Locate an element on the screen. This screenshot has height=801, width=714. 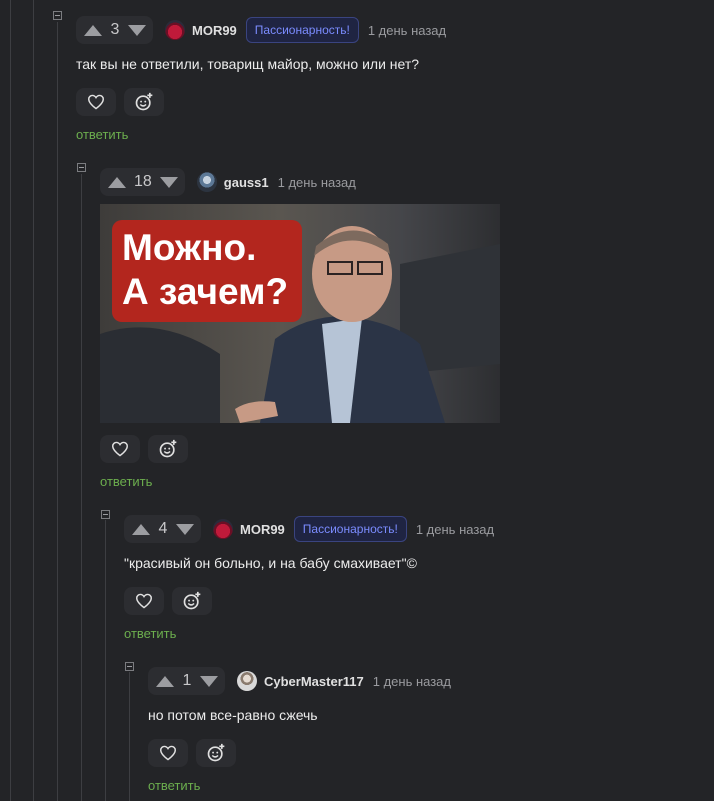
vote-box: 3 is located at coordinates (114, 30).